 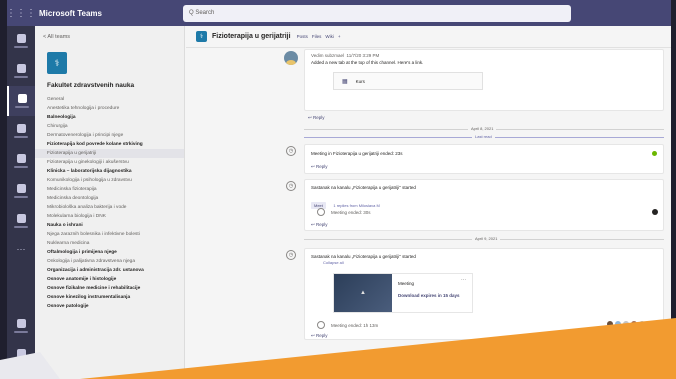 I want to click on recording-download: Download expires in 15 days, so click(x=429, y=295).